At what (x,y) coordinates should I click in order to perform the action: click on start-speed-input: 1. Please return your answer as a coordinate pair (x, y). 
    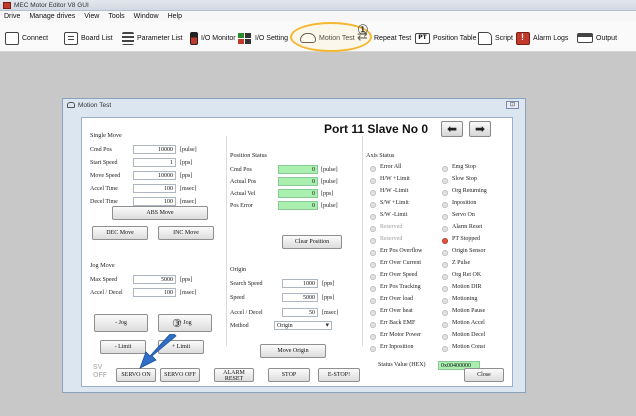
    Looking at the image, I should click on (154, 162).